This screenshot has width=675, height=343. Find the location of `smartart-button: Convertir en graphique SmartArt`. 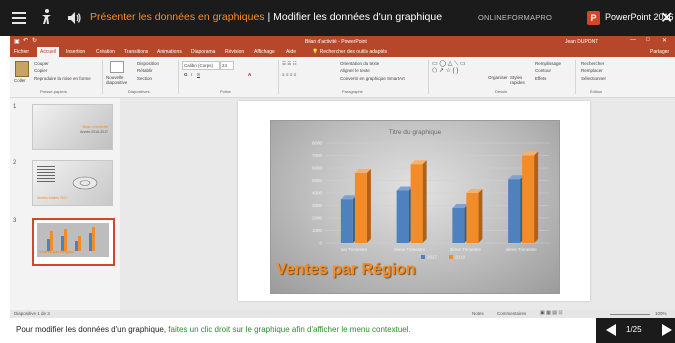

smartart-button: Convertir en graphique SmartArt is located at coordinates (372, 78).